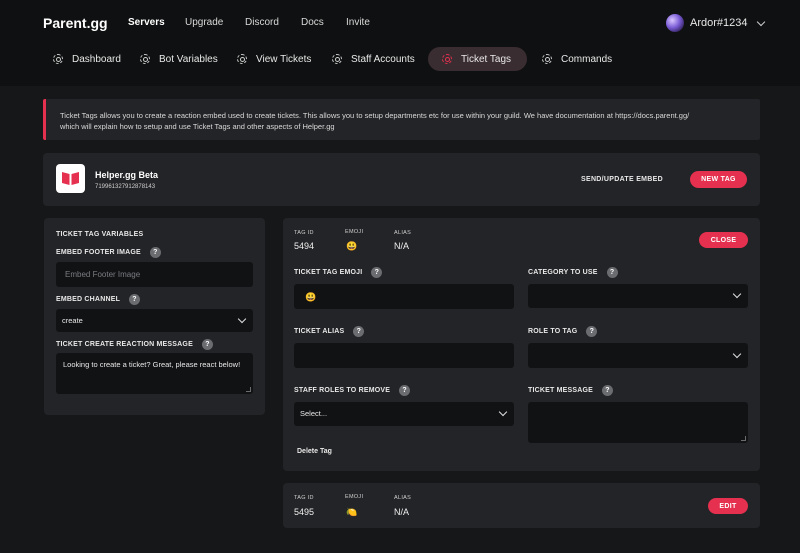 The image size is (800, 553). Describe the element at coordinates (188, 59) in the screenshot. I see `tab-label: Bot Variables` at that location.